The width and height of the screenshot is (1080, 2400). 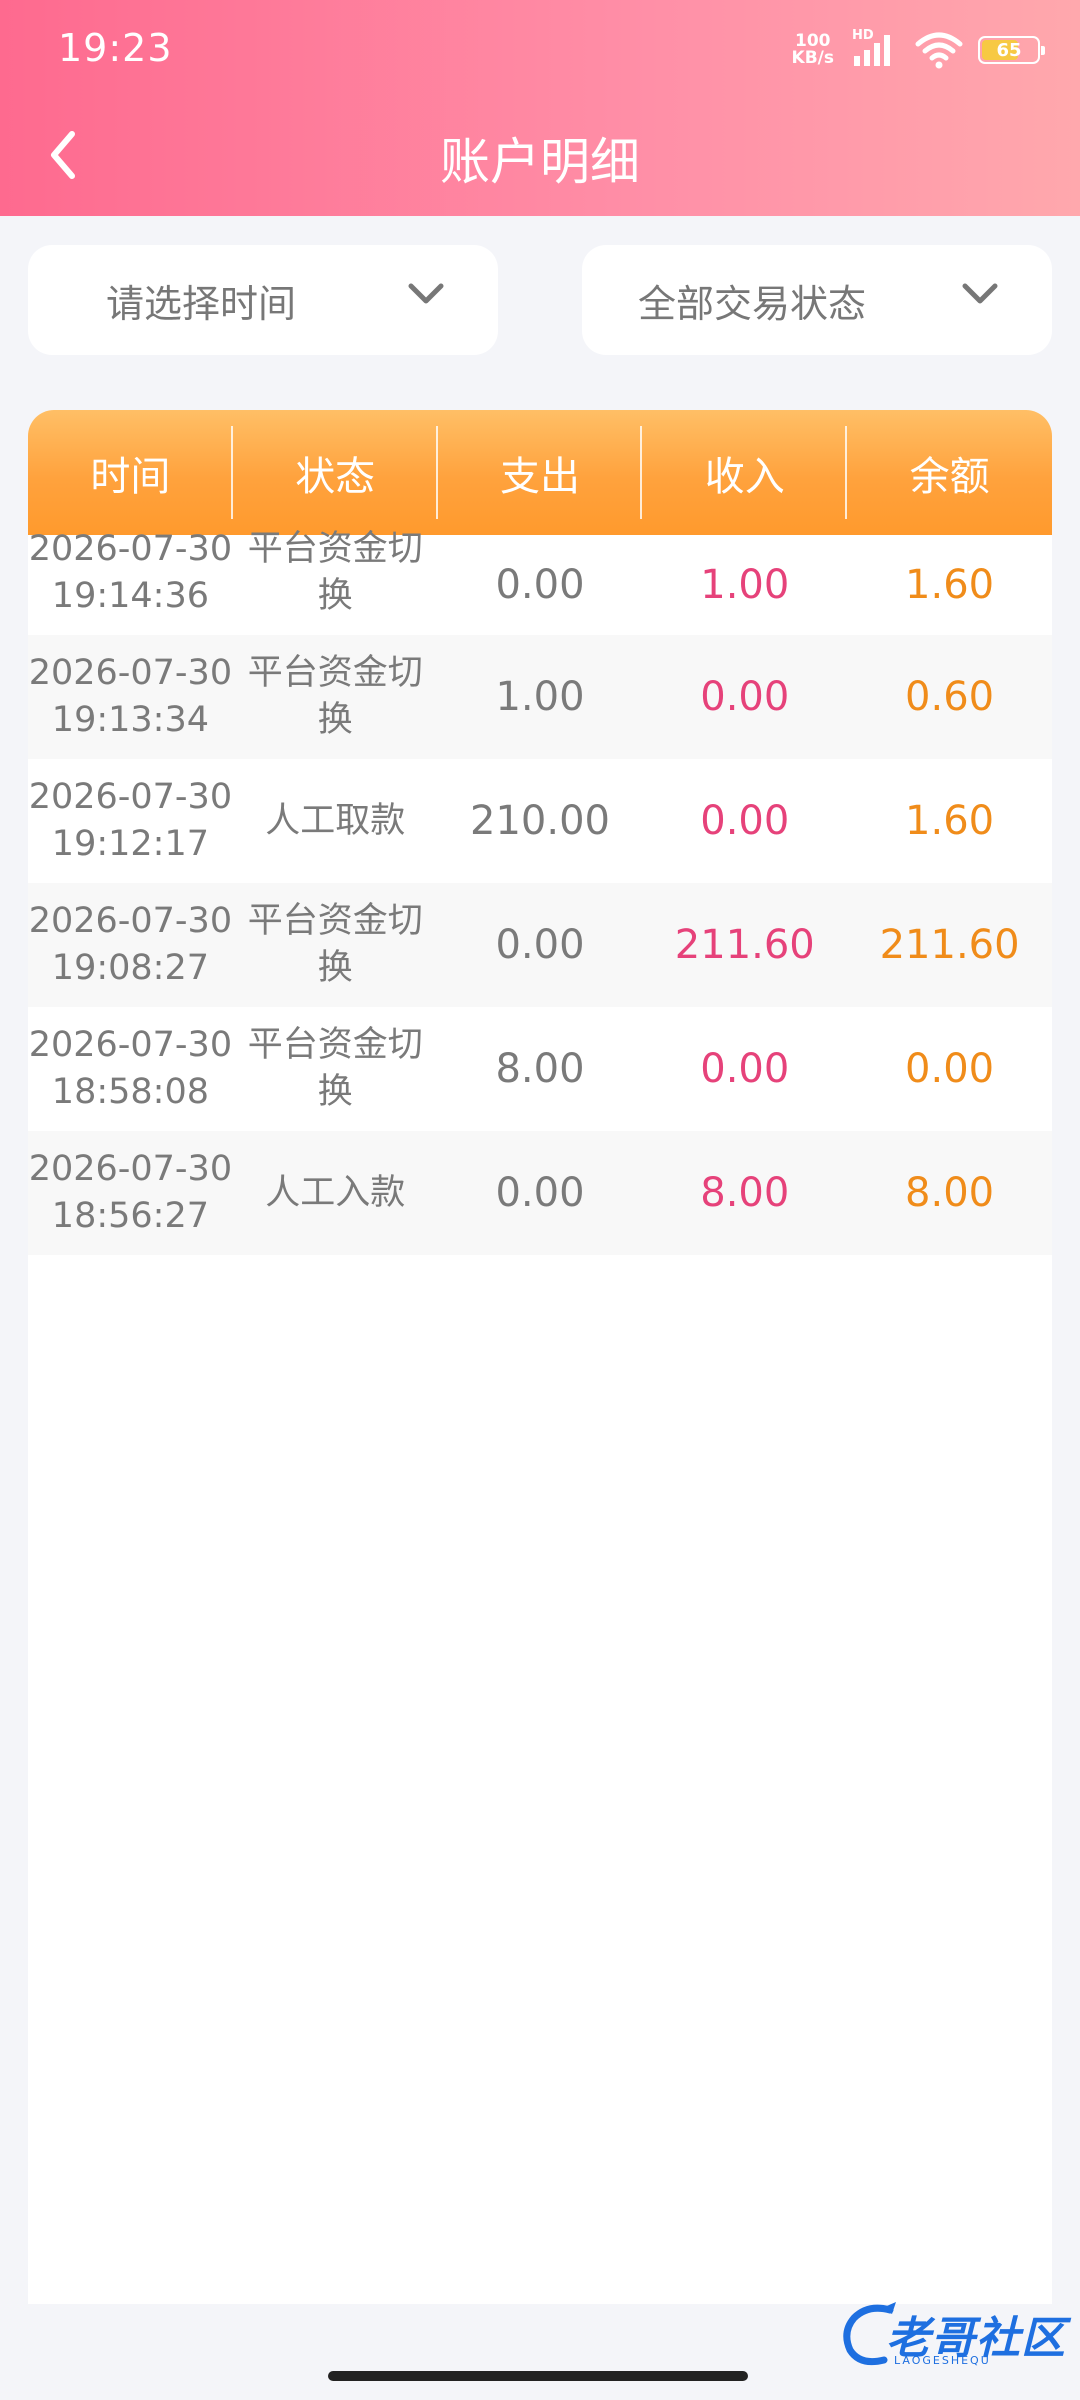 I want to click on column-header-time: 时间, so click(x=130, y=472).